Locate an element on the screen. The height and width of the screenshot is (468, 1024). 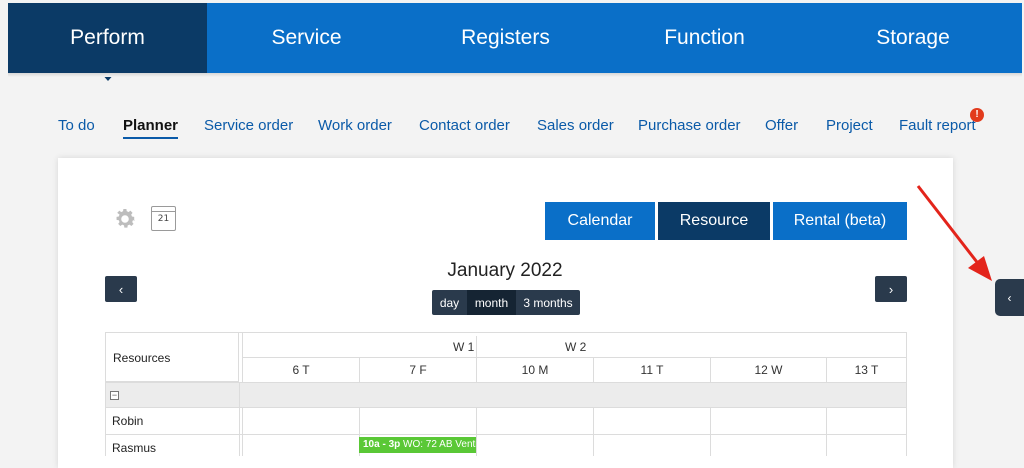
nav-perform: Perform is located at coordinates (107, 42).